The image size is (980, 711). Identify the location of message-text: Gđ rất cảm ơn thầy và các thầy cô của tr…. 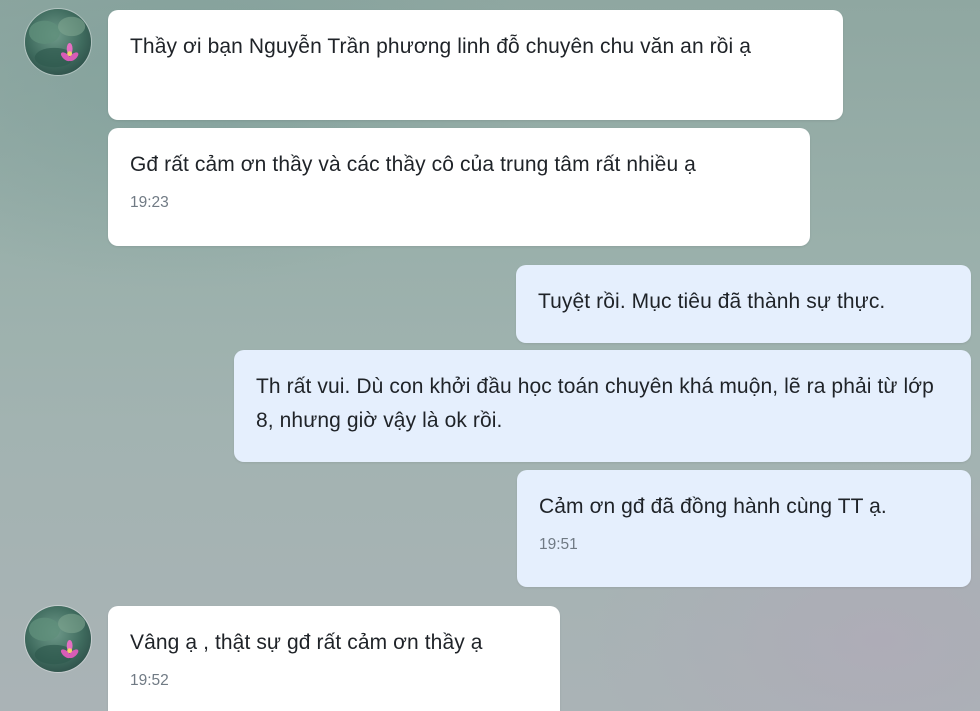
(413, 164).